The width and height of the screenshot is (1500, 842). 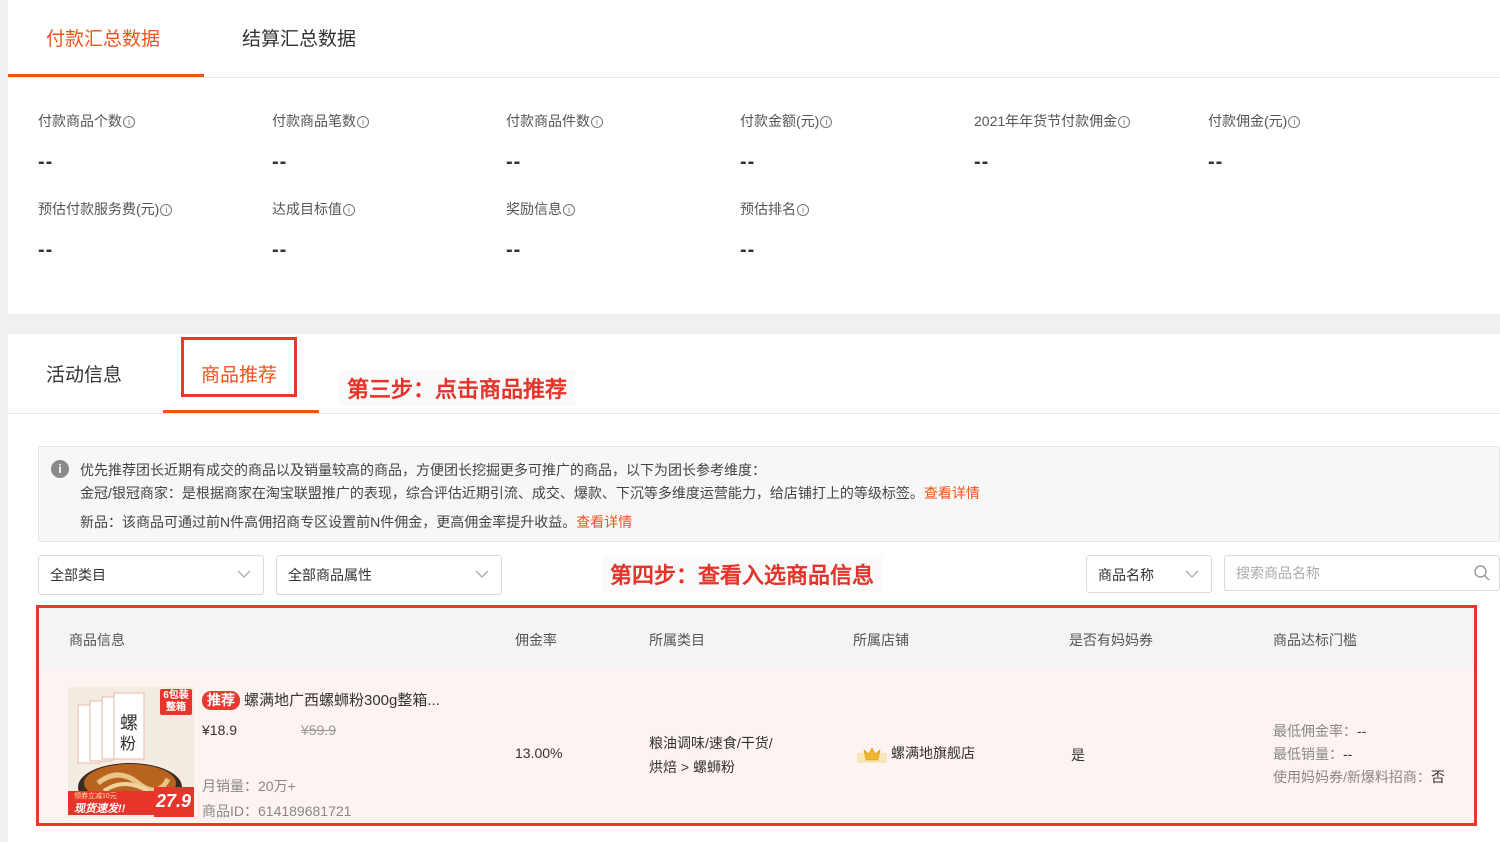 I want to click on search-input: 搜索商品名称, so click(x=1362, y=573).